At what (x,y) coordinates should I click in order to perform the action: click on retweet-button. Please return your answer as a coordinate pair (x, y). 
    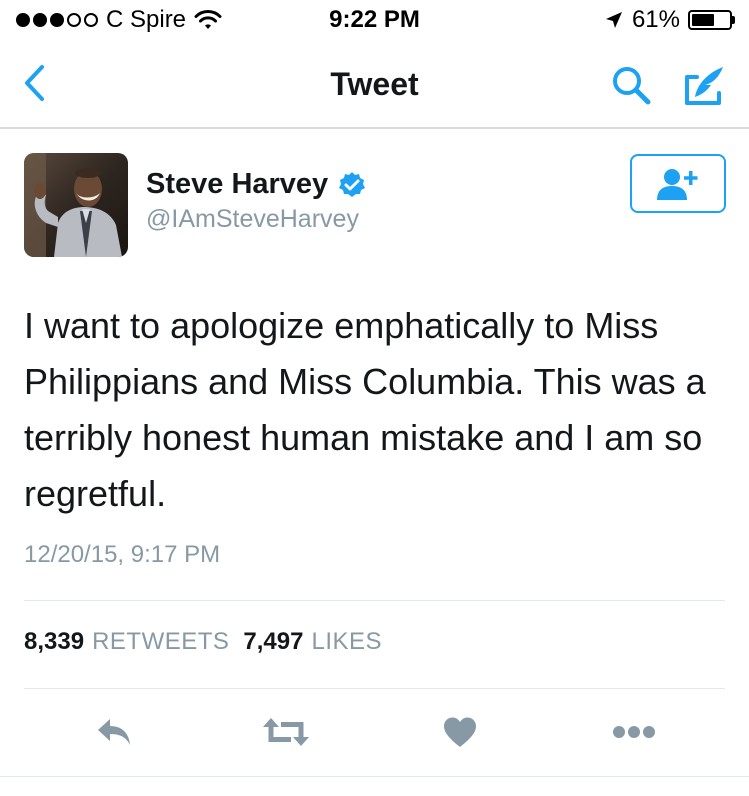
    Looking at the image, I should click on (286, 732).